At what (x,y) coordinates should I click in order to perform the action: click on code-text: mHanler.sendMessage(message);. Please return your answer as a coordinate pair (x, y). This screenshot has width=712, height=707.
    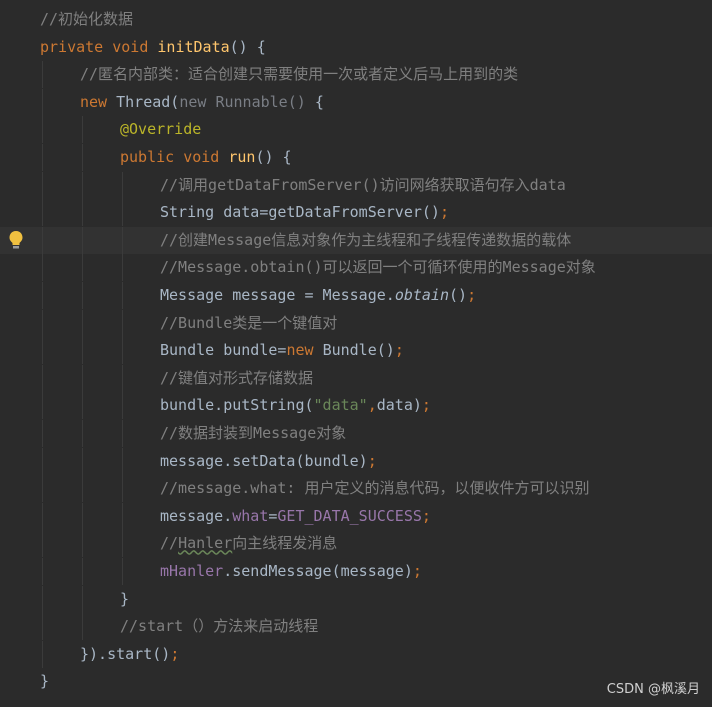
    Looking at the image, I should click on (291, 571).